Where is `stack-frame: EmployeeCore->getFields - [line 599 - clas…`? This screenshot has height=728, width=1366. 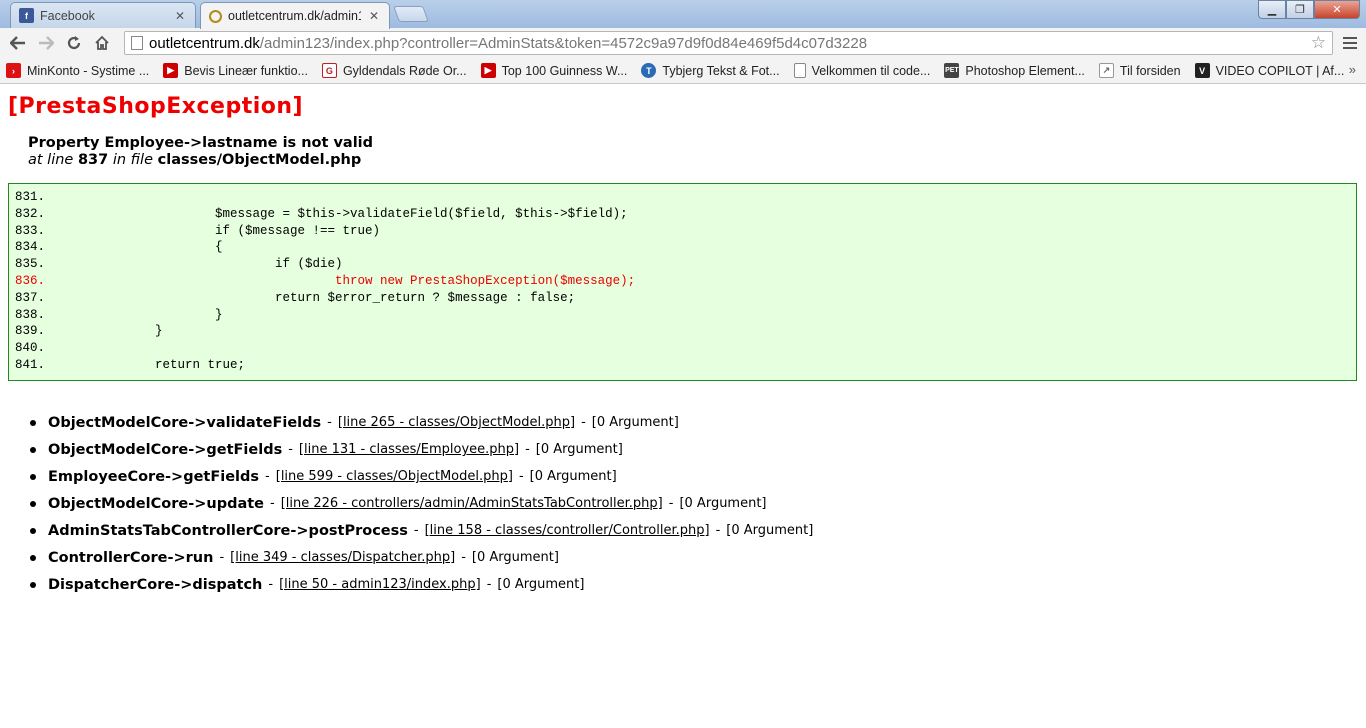
stack-frame: EmployeeCore->getFields - [line 599 - clas… is located at coordinates (421, 476).